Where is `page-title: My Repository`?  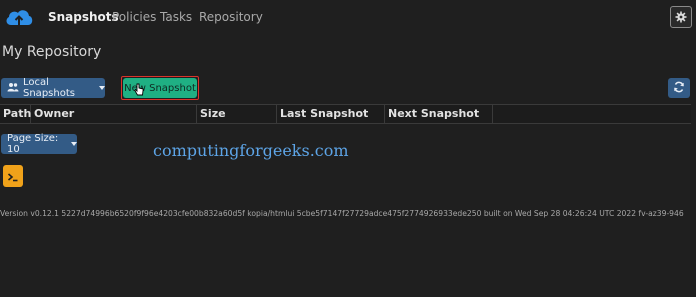
page-title: My Repository is located at coordinates (52, 52).